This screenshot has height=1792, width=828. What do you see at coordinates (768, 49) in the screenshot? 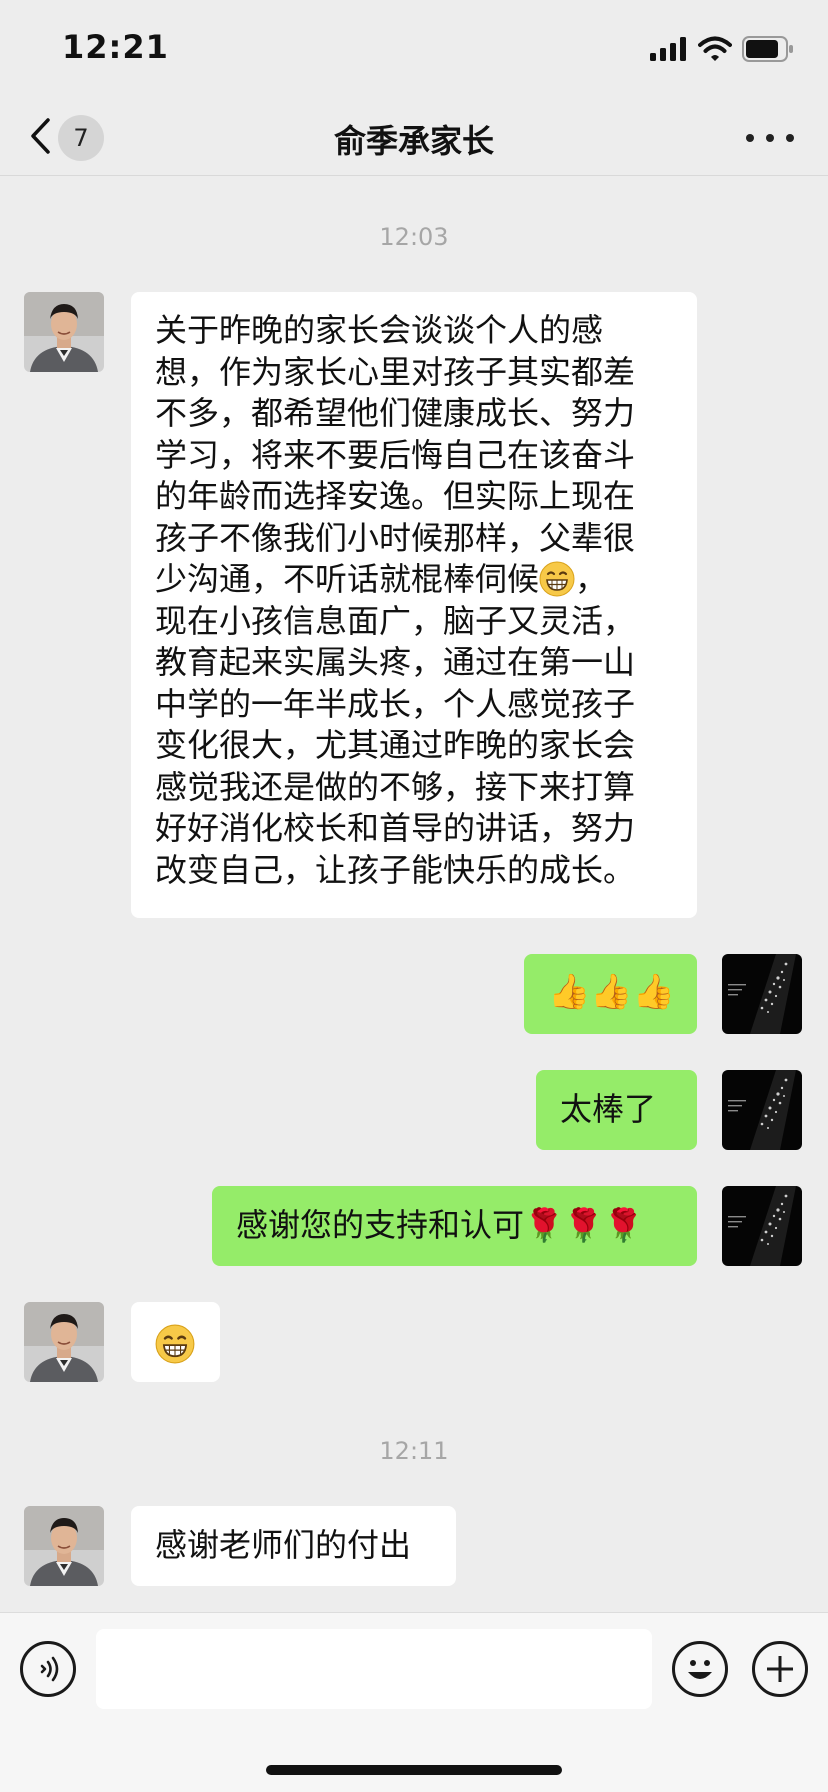
I see `battery-icon` at bounding box center [768, 49].